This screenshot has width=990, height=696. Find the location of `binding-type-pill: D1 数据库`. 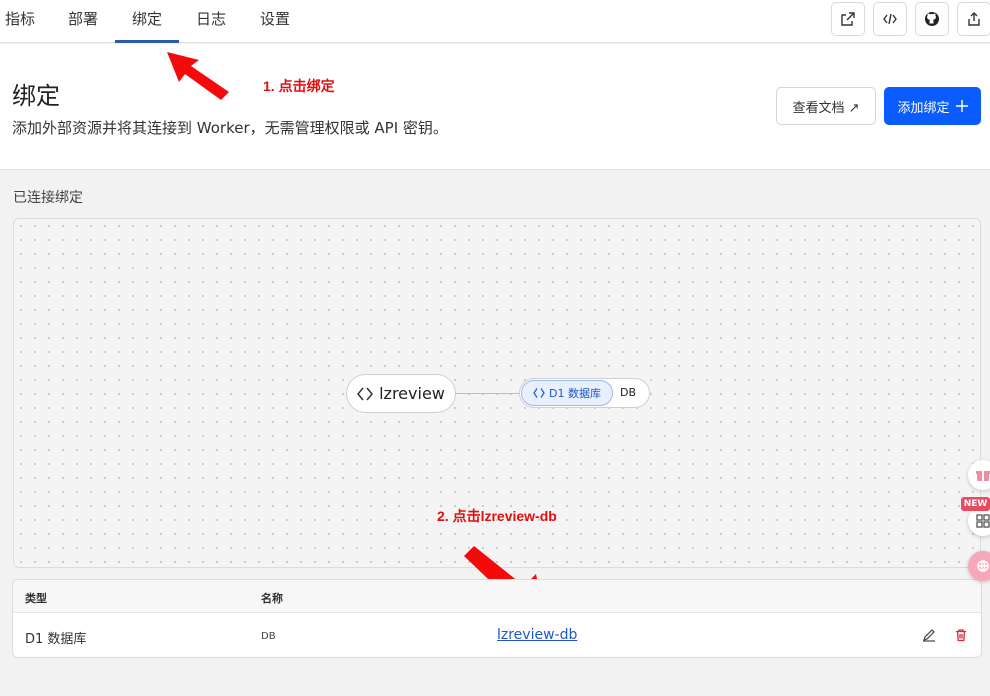

binding-type-pill: D1 数据库 is located at coordinates (567, 393).